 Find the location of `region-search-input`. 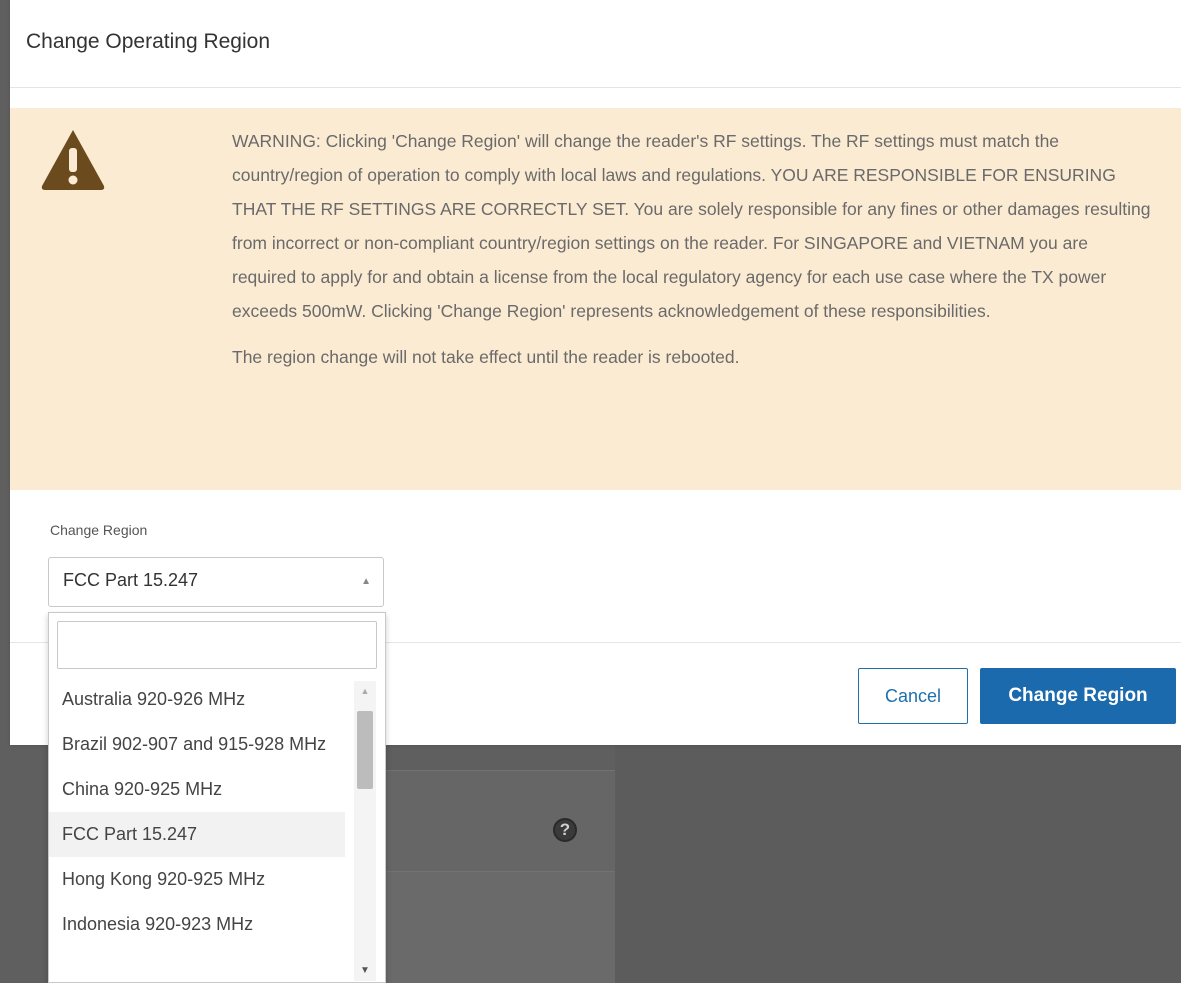

region-search-input is located at coordinates (217, 645).